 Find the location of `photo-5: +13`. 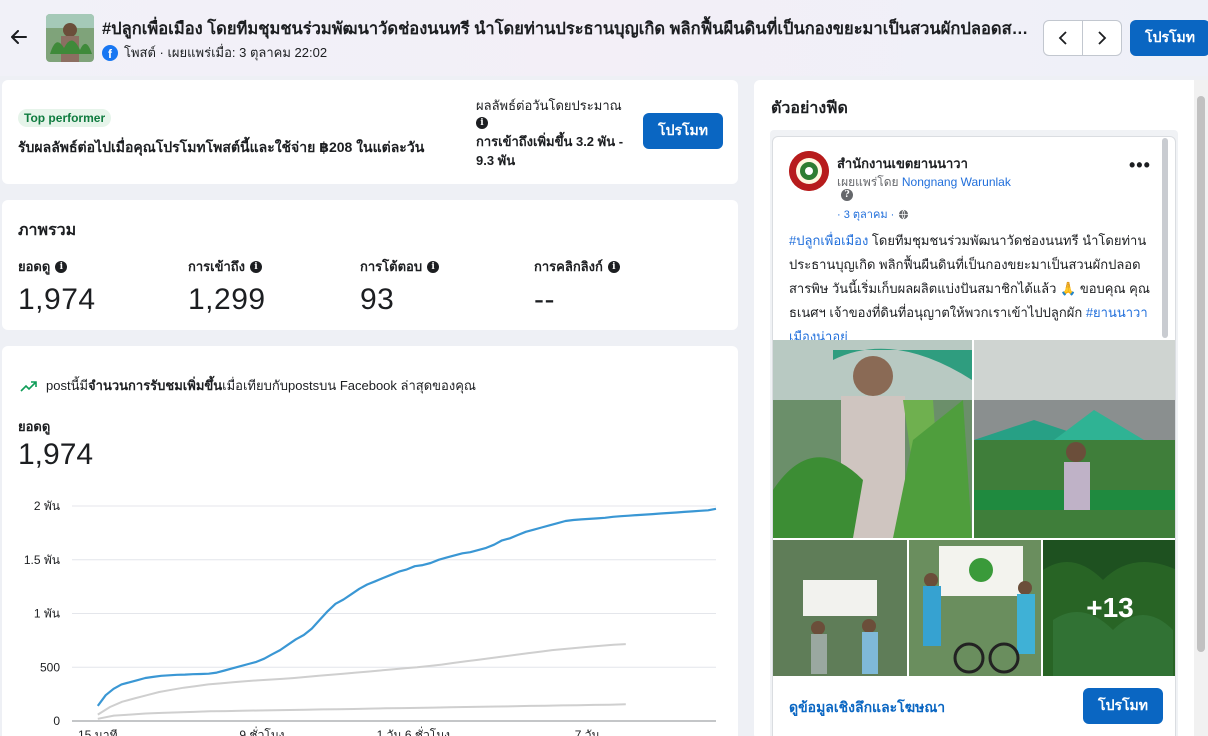

photo-5: +13 is located at coordinates (1109, 608).